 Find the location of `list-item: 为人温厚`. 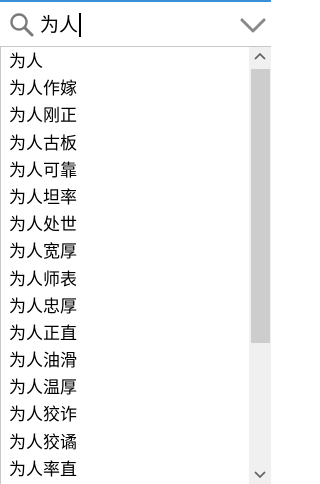

list-item: 为人温厚 is located at coordinates (124, 388).